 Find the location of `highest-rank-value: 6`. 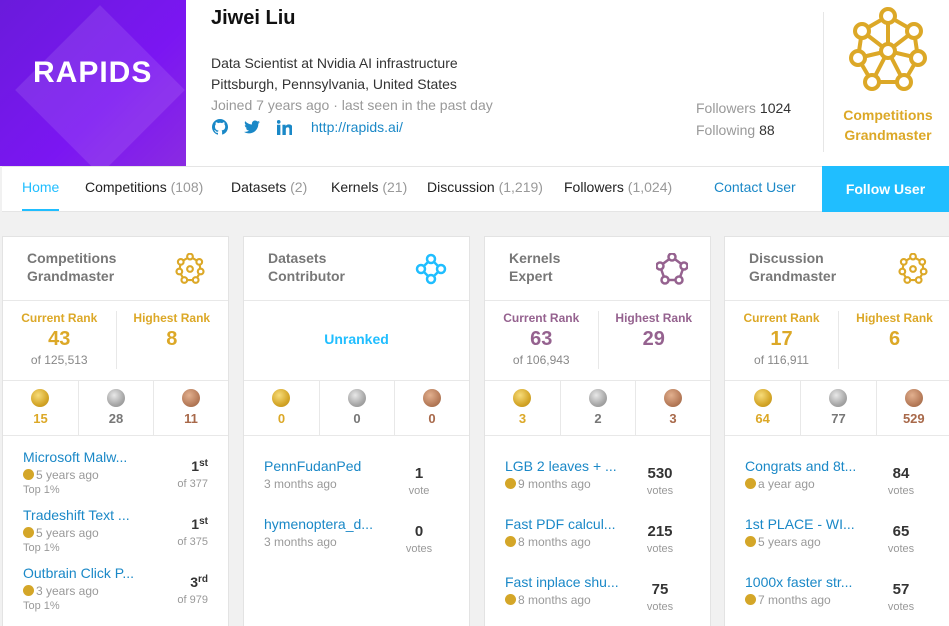

highest-rank-value: 6 is located at coordinates (894, 339).